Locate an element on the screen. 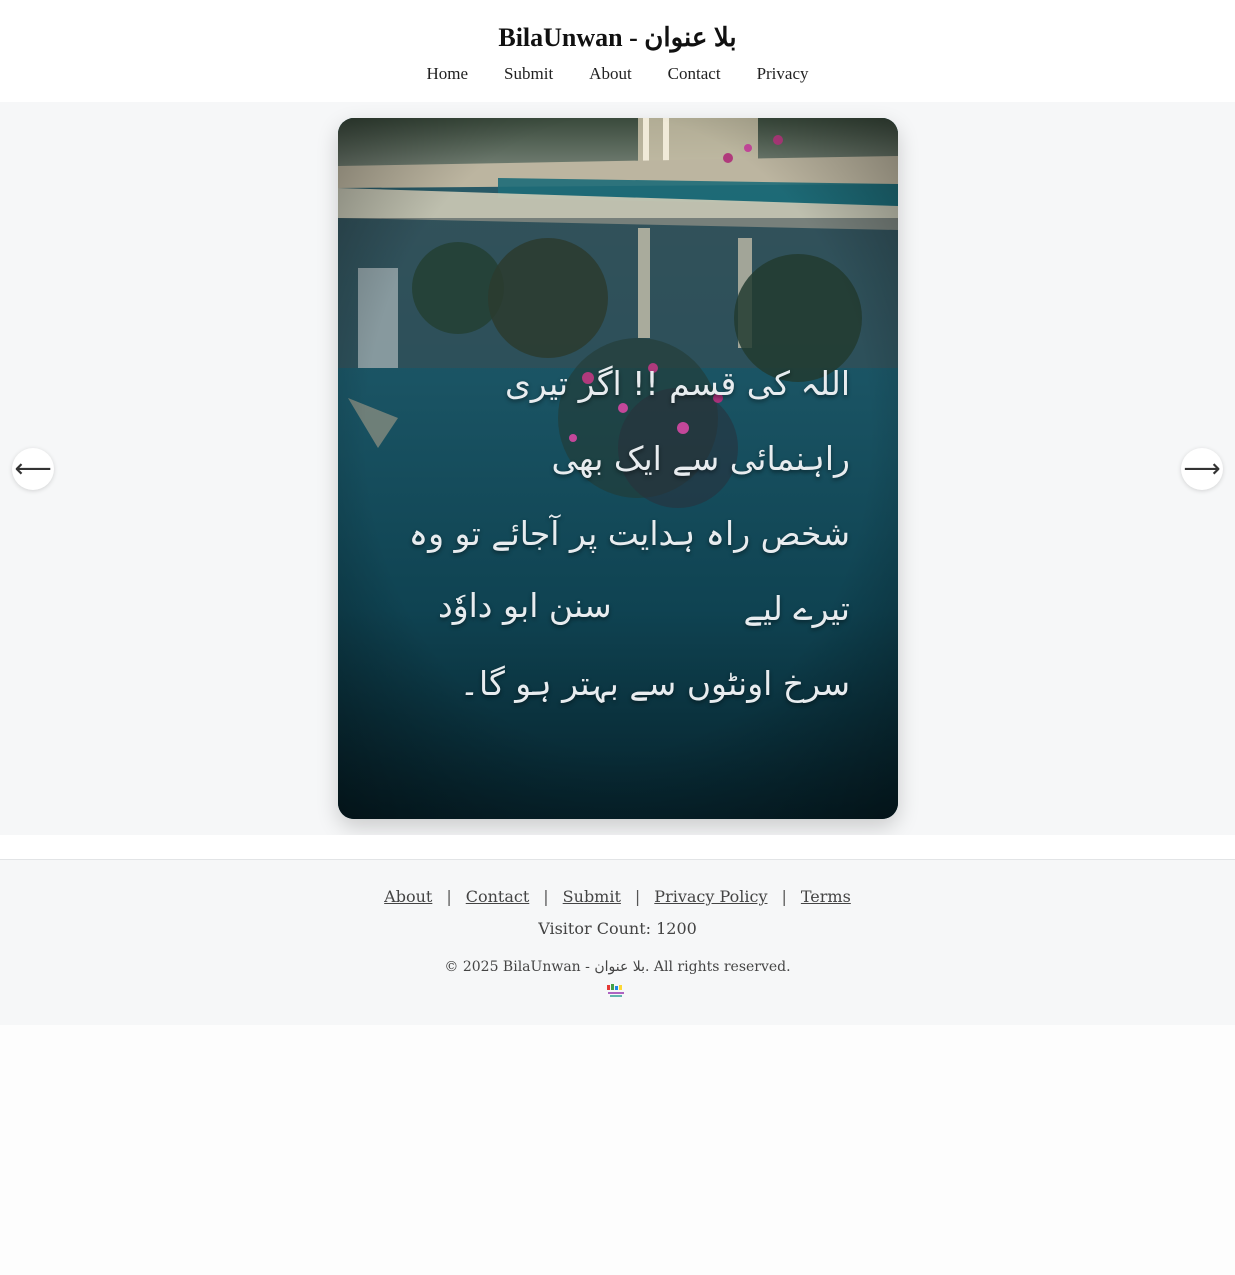 This screenshot has height=1275, width=1235. nav-submit: Submit is located at coordinates (528, 74).